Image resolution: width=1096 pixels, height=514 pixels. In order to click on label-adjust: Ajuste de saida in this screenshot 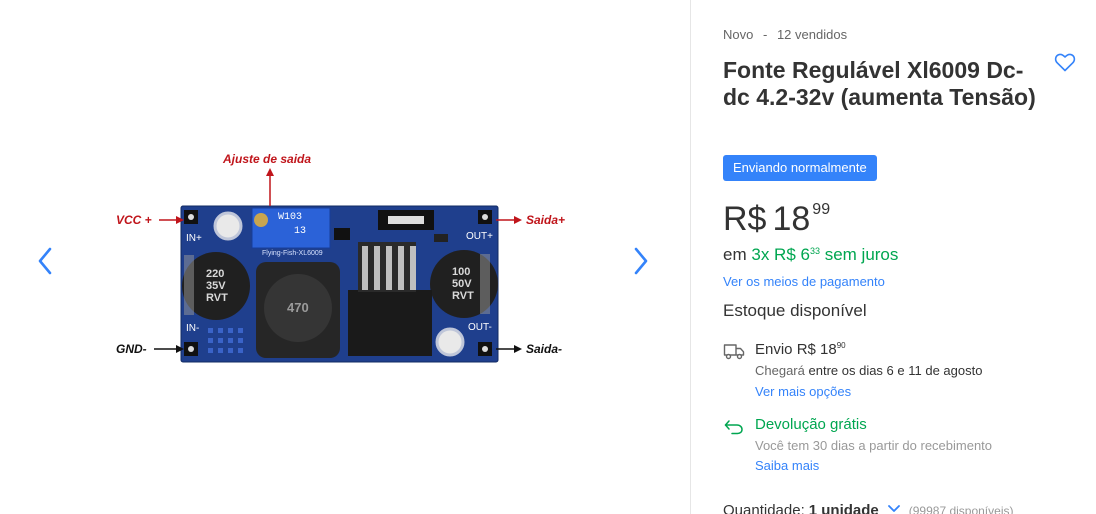, I will do `click(267, 159)`.